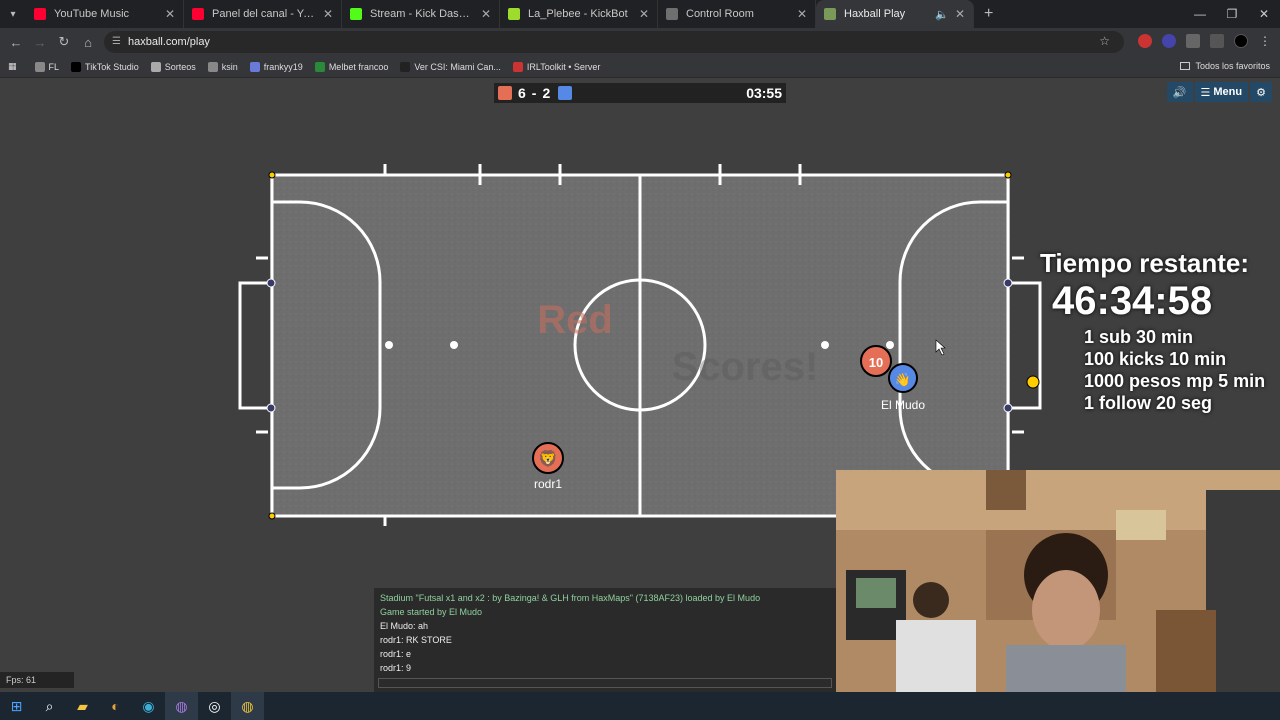 This screenshot has width=1280, height=720. What do you see at coordinates (1179, 92) in the screenshot?
I see `sound-icon: 🔊` at bounding box center [1179, 92].